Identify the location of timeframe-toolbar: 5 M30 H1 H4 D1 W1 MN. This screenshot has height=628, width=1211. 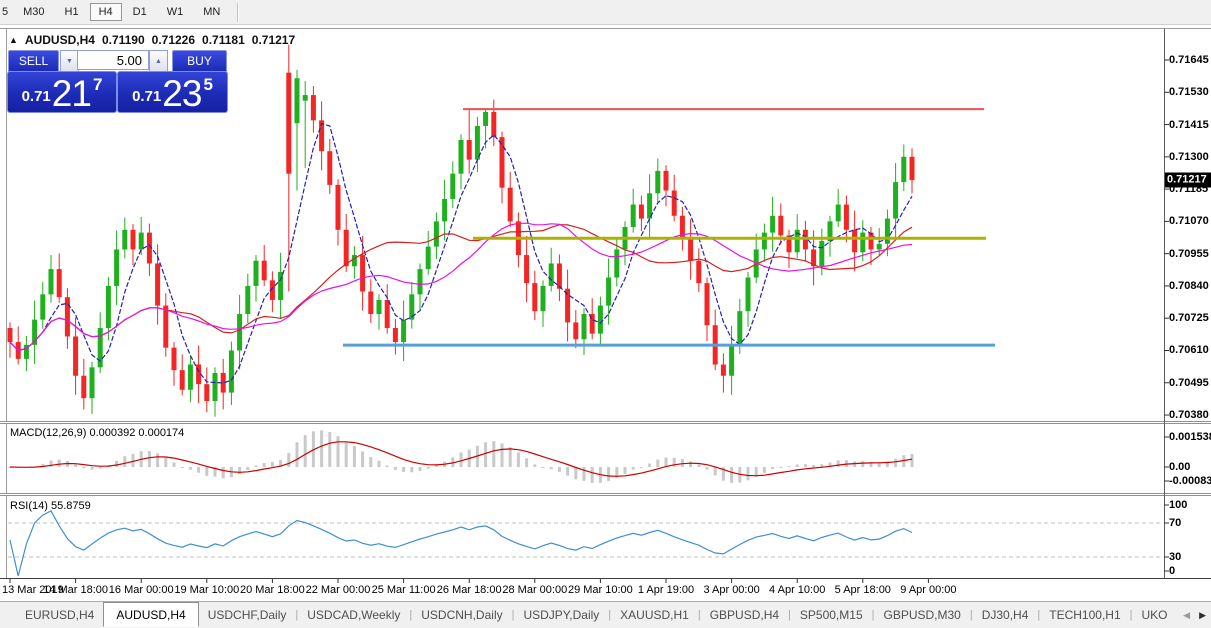
(605, 12).